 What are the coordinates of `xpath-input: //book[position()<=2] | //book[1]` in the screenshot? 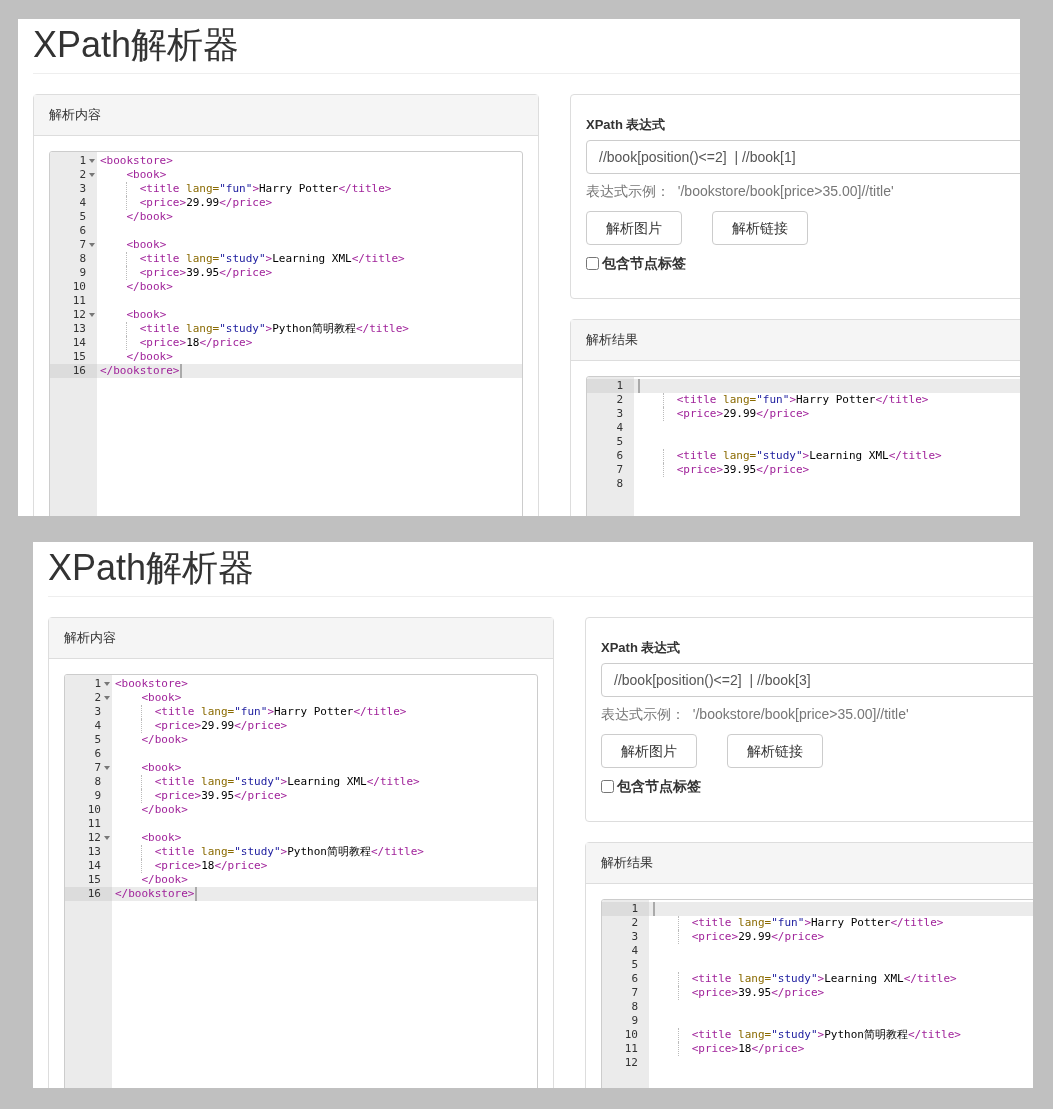 It's located at (803, 157).